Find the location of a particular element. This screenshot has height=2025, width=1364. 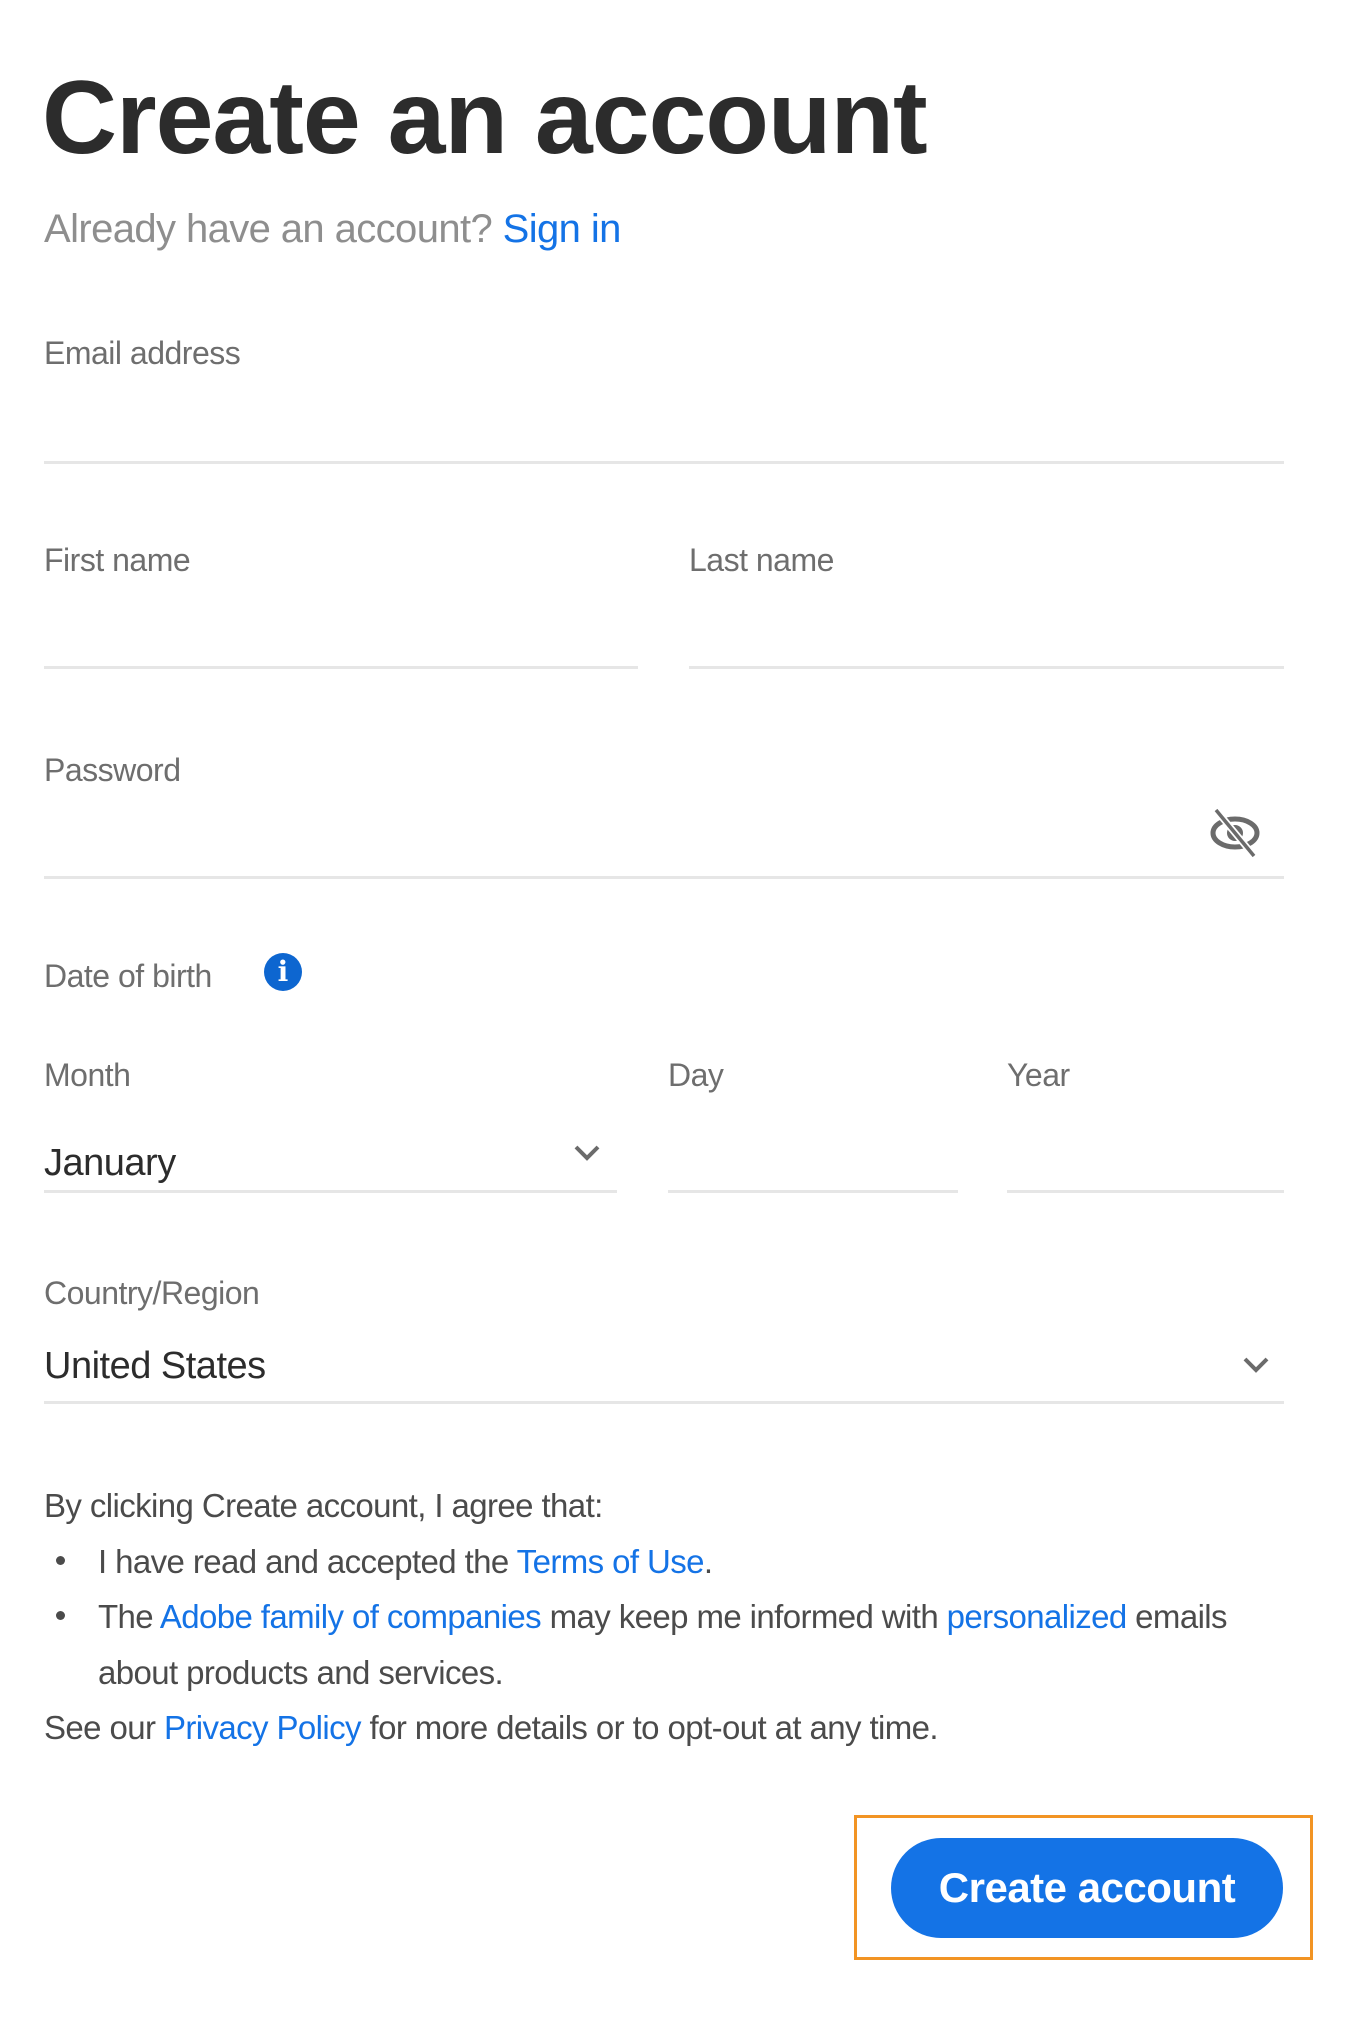

country-select: United States is located at coordinates (664, 1372).